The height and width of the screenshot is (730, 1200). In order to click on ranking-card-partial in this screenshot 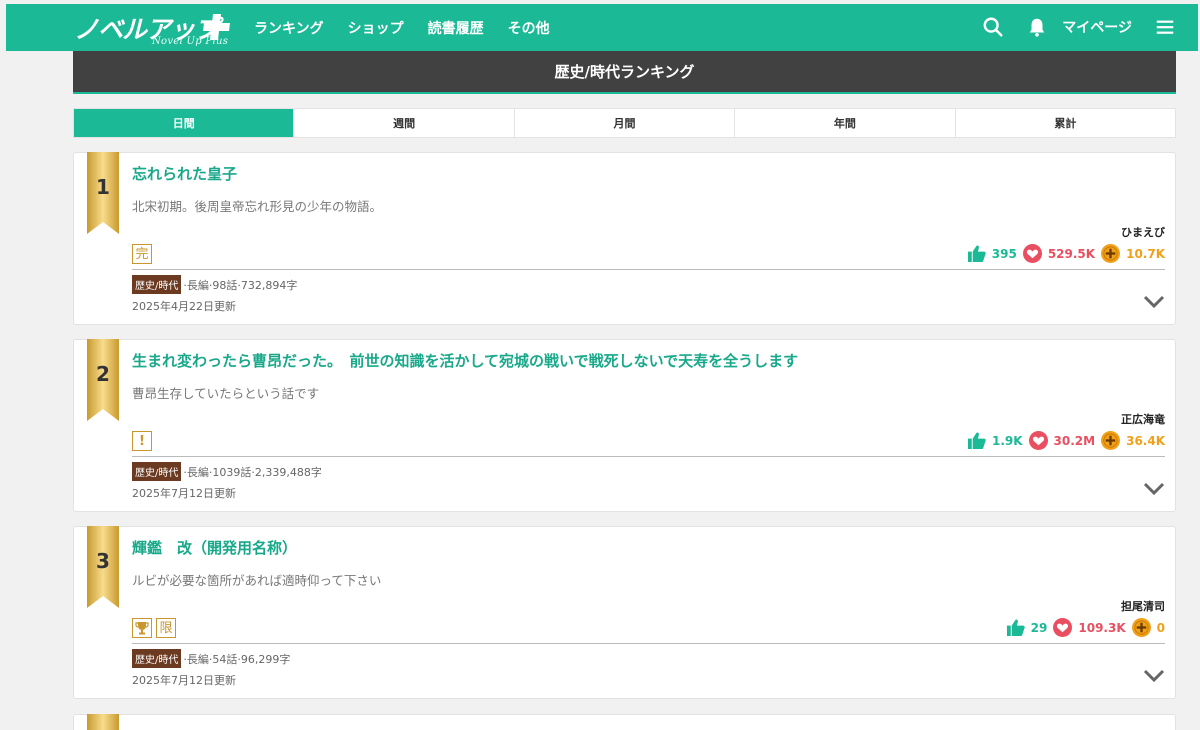, I will do `click(624, 722)`.